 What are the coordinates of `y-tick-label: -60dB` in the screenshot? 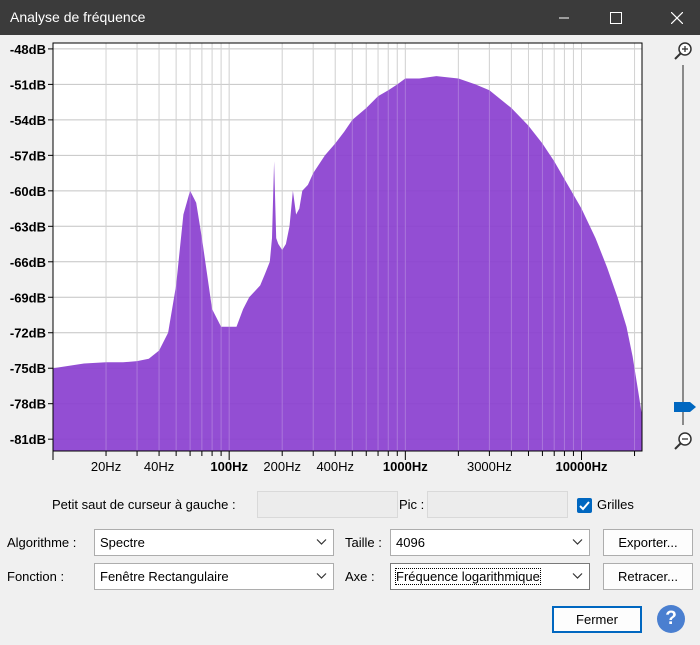 It's located at (28, 191).